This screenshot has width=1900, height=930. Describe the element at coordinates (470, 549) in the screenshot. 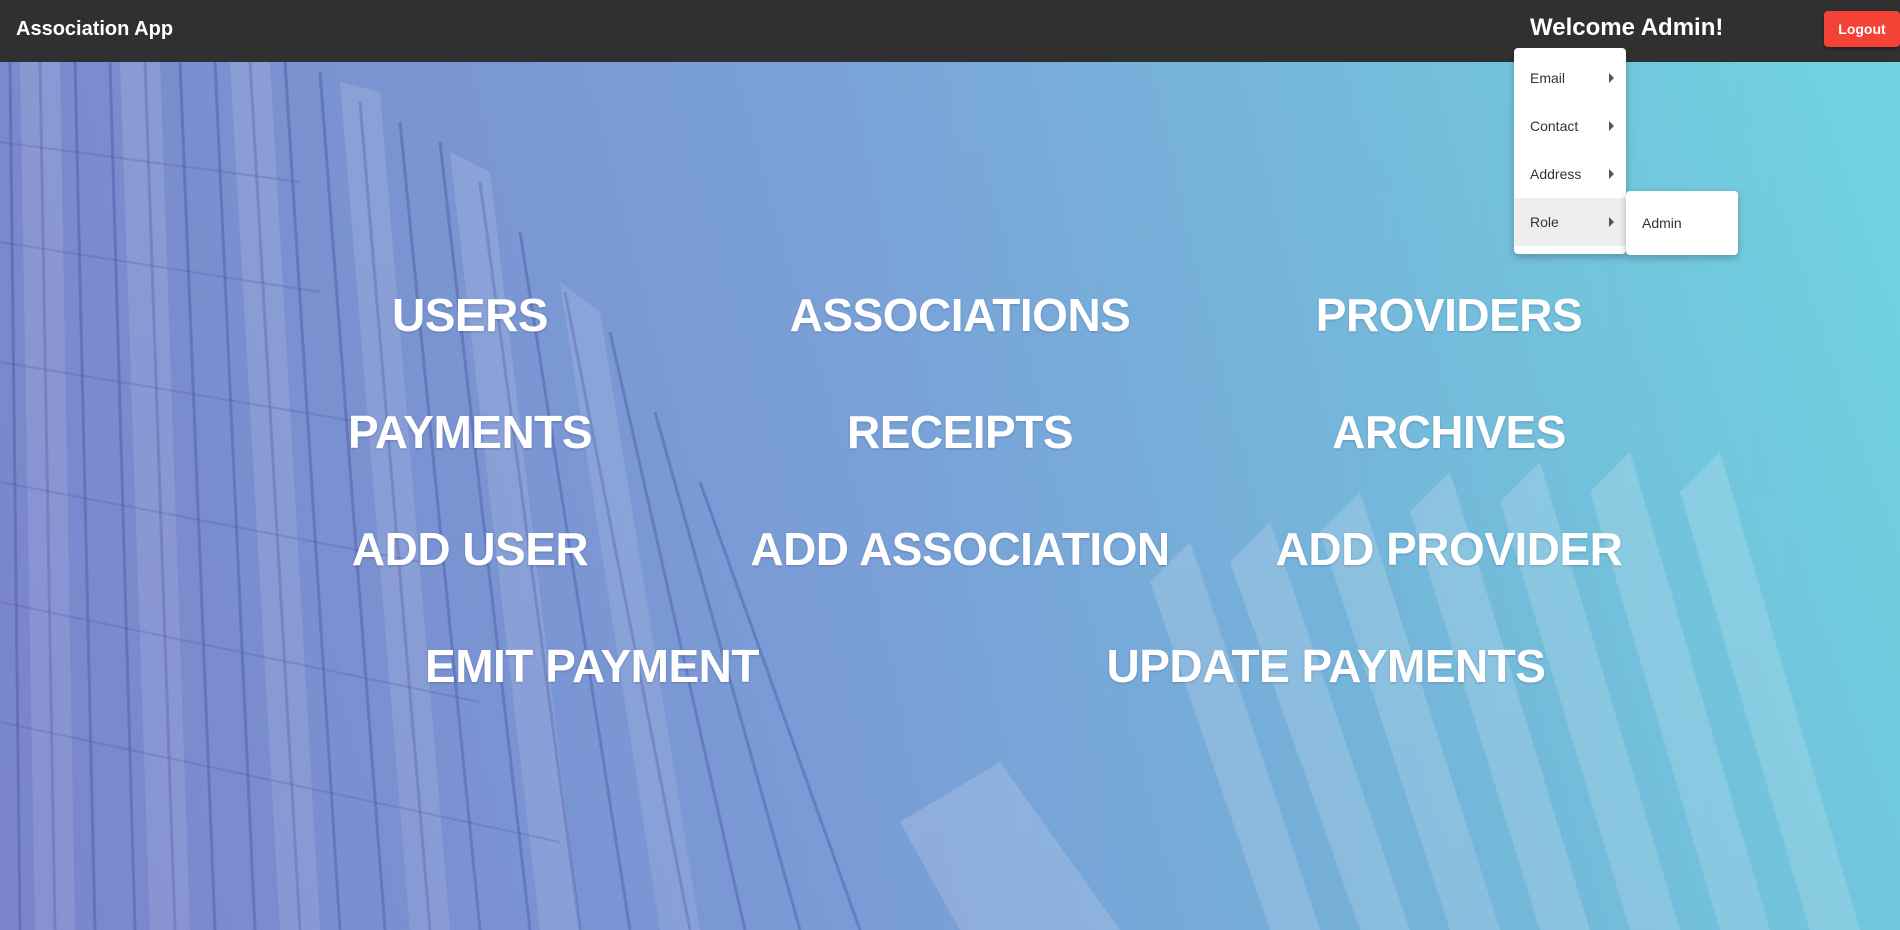

I see `nav-add-user: ADD USER` at that location.